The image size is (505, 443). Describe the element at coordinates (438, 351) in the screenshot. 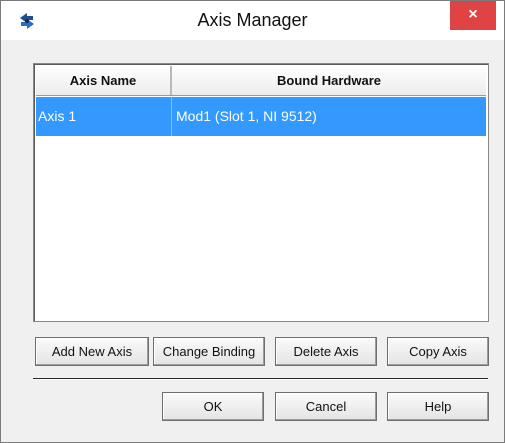

I see `copy-axis-button: Copy Axis` at that location.